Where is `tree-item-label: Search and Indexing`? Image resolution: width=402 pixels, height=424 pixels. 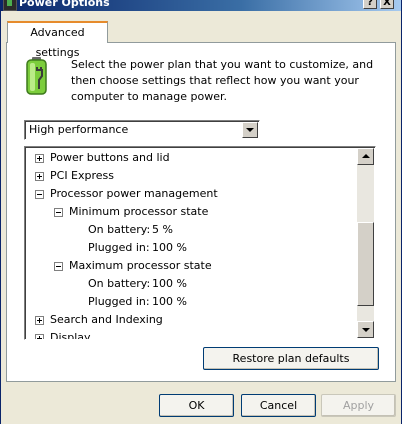 tree-item-label: Search and Indexing is located at coordinates (106, 319).